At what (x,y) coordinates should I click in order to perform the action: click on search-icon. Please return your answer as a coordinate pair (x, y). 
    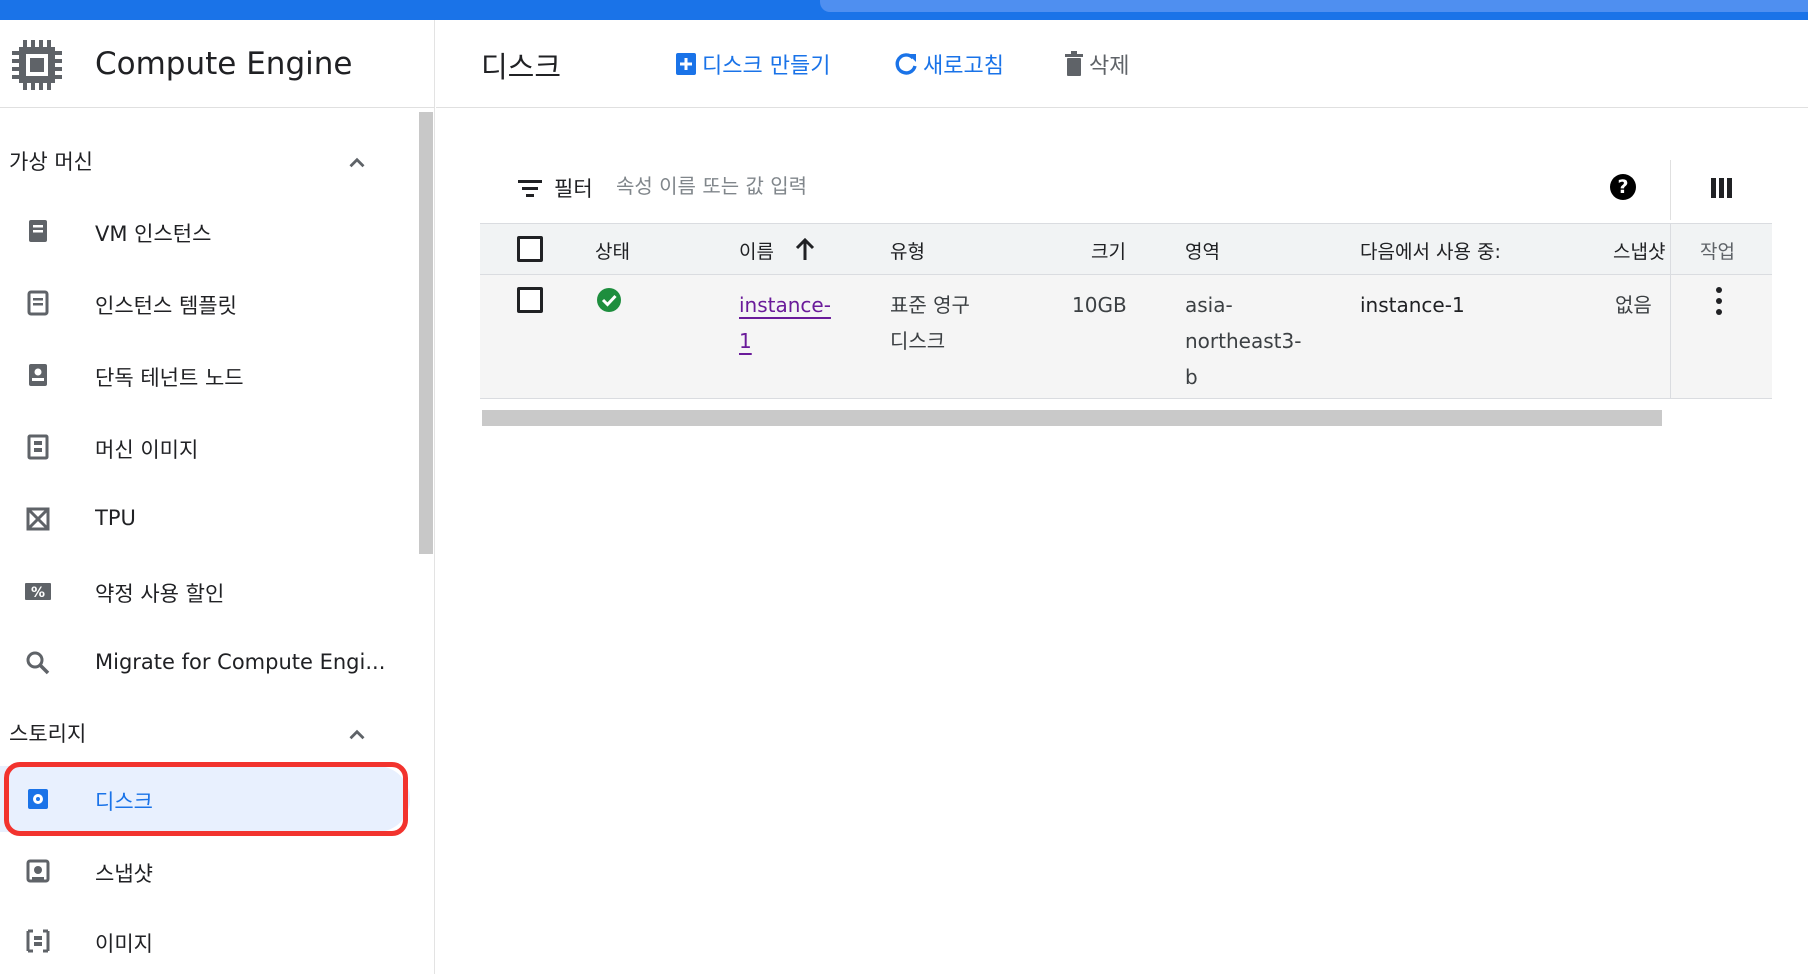
    Looking at the image, I should click on (38, 663).